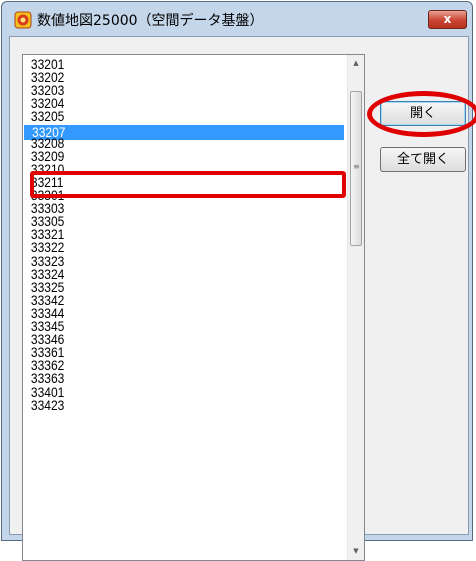  I want to click on list-item: 33303, so click(161, 208).